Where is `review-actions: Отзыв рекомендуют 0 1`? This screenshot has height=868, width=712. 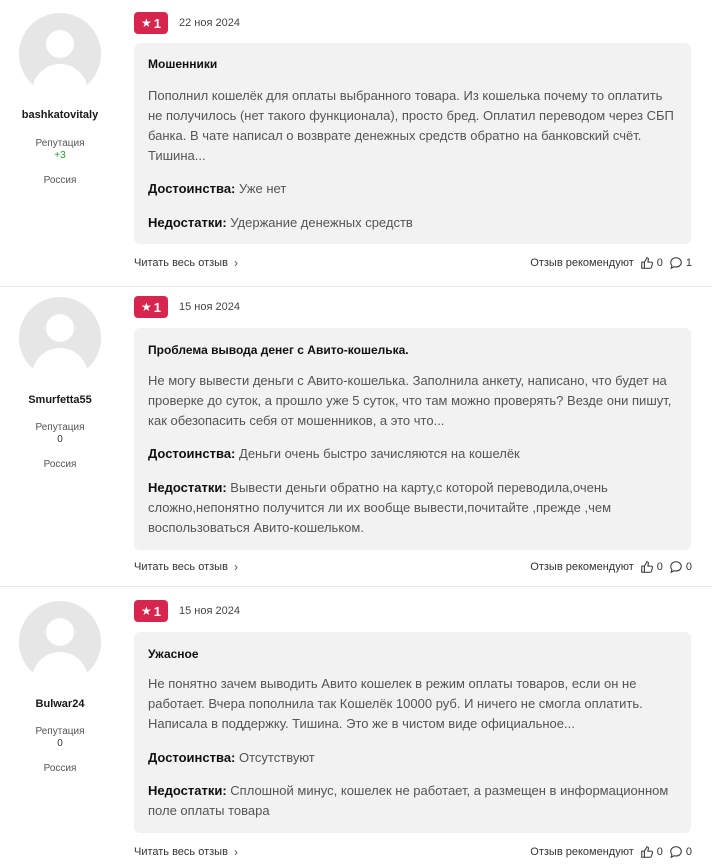 review-actions: Отзыв рекомендуют 0 1 is located at coordinates (611, 263).